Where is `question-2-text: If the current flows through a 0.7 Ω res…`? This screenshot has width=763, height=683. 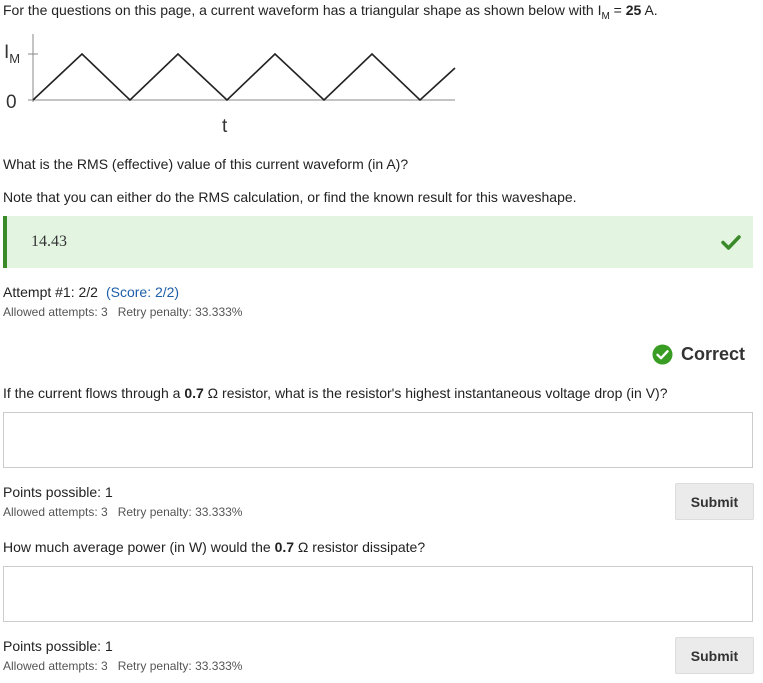 question-2-text: If the current flows through a 0.7 Ω res… is located at coordinates (335, 393).